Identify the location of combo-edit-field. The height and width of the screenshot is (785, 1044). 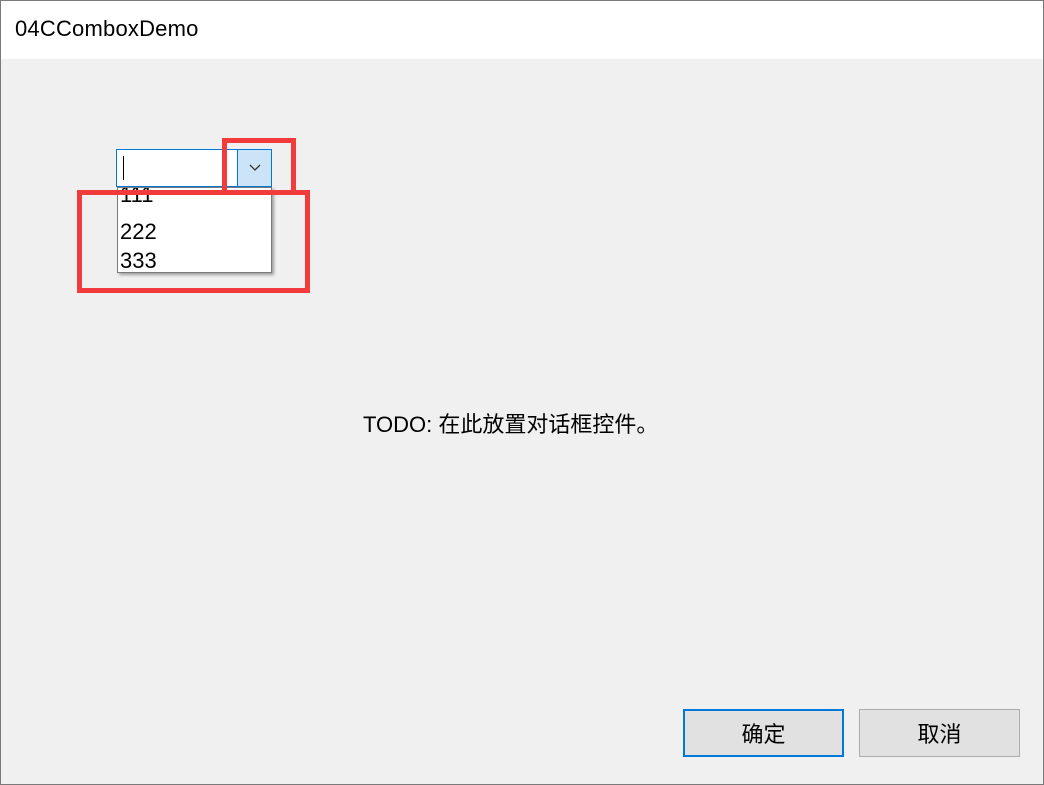
(177, 168).